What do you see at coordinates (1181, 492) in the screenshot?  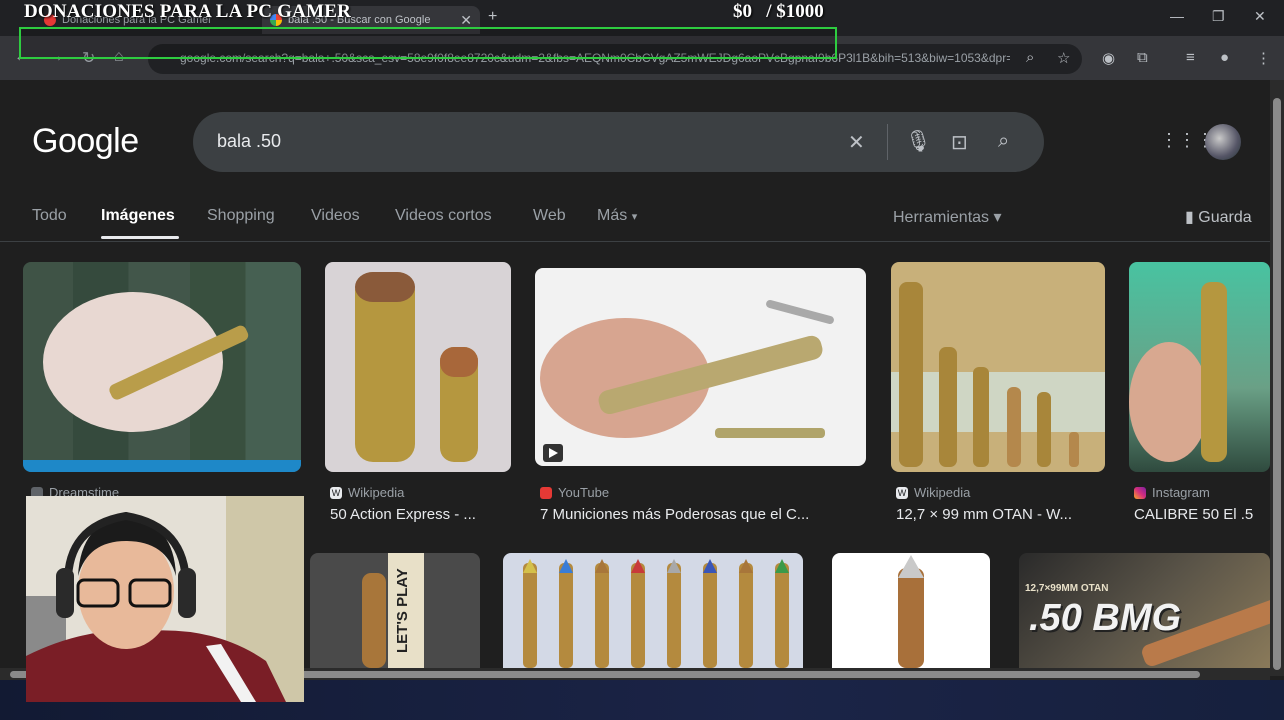 I see `source-label: Instagram` at bounding box center [1181, 492].